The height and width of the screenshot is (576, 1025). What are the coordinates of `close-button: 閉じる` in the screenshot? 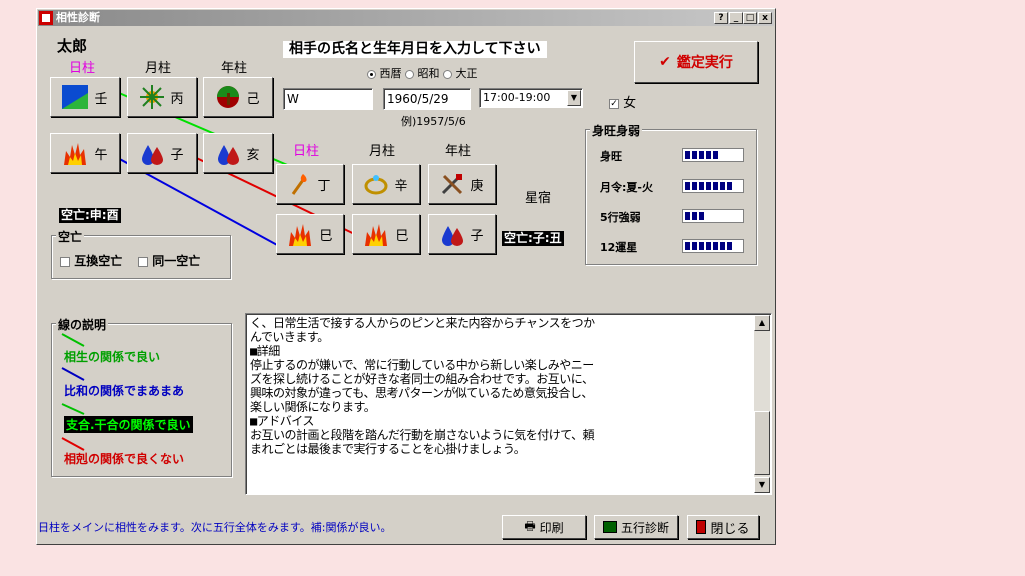 It's located at (723, 527).